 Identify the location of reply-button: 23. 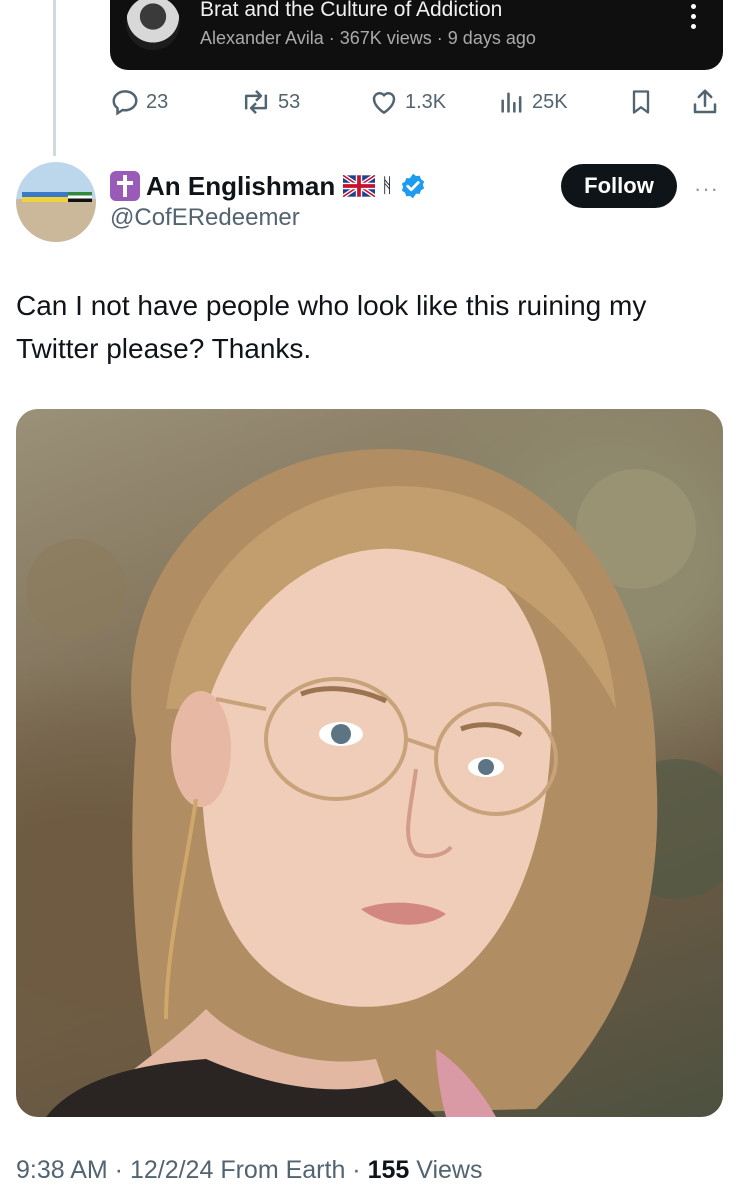
(139, 102).